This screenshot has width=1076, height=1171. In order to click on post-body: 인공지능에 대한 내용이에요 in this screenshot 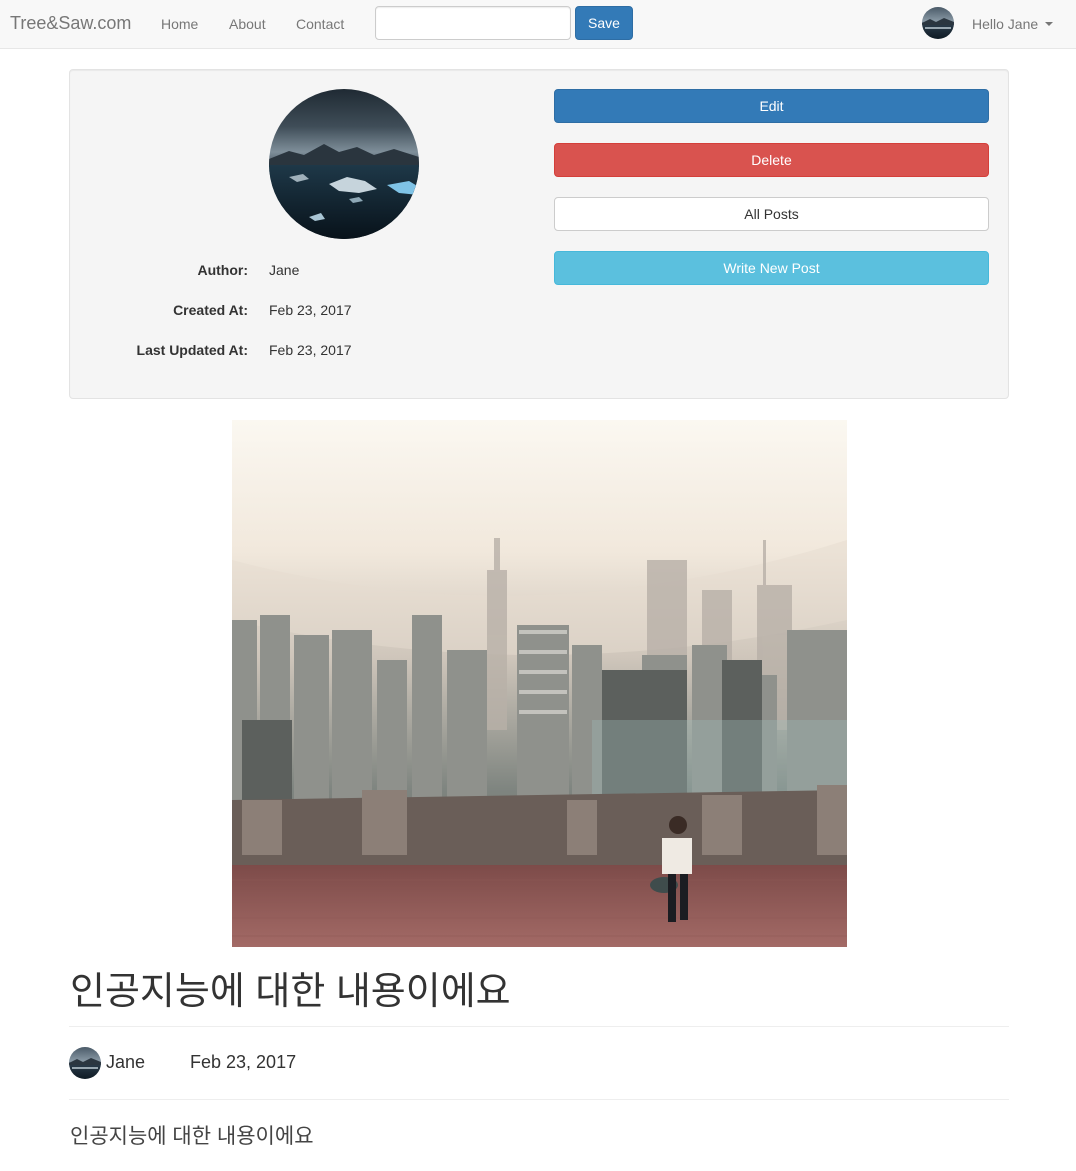, I will do `click(192, 1136)`.